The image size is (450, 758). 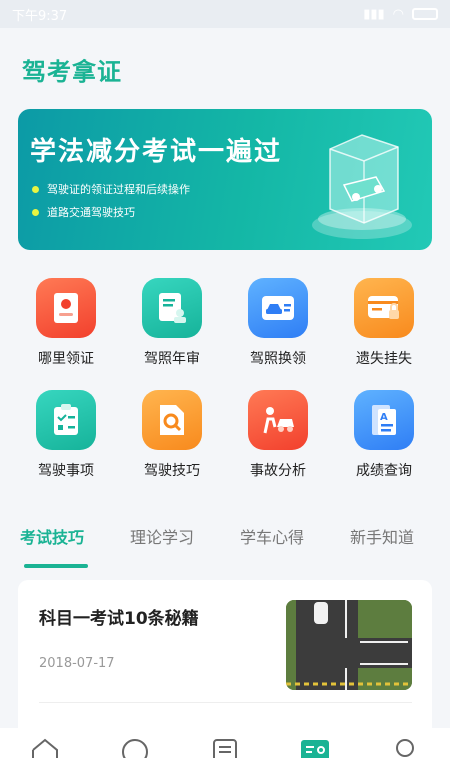 I want to click on nav-guide, so click(x=315, y=748).